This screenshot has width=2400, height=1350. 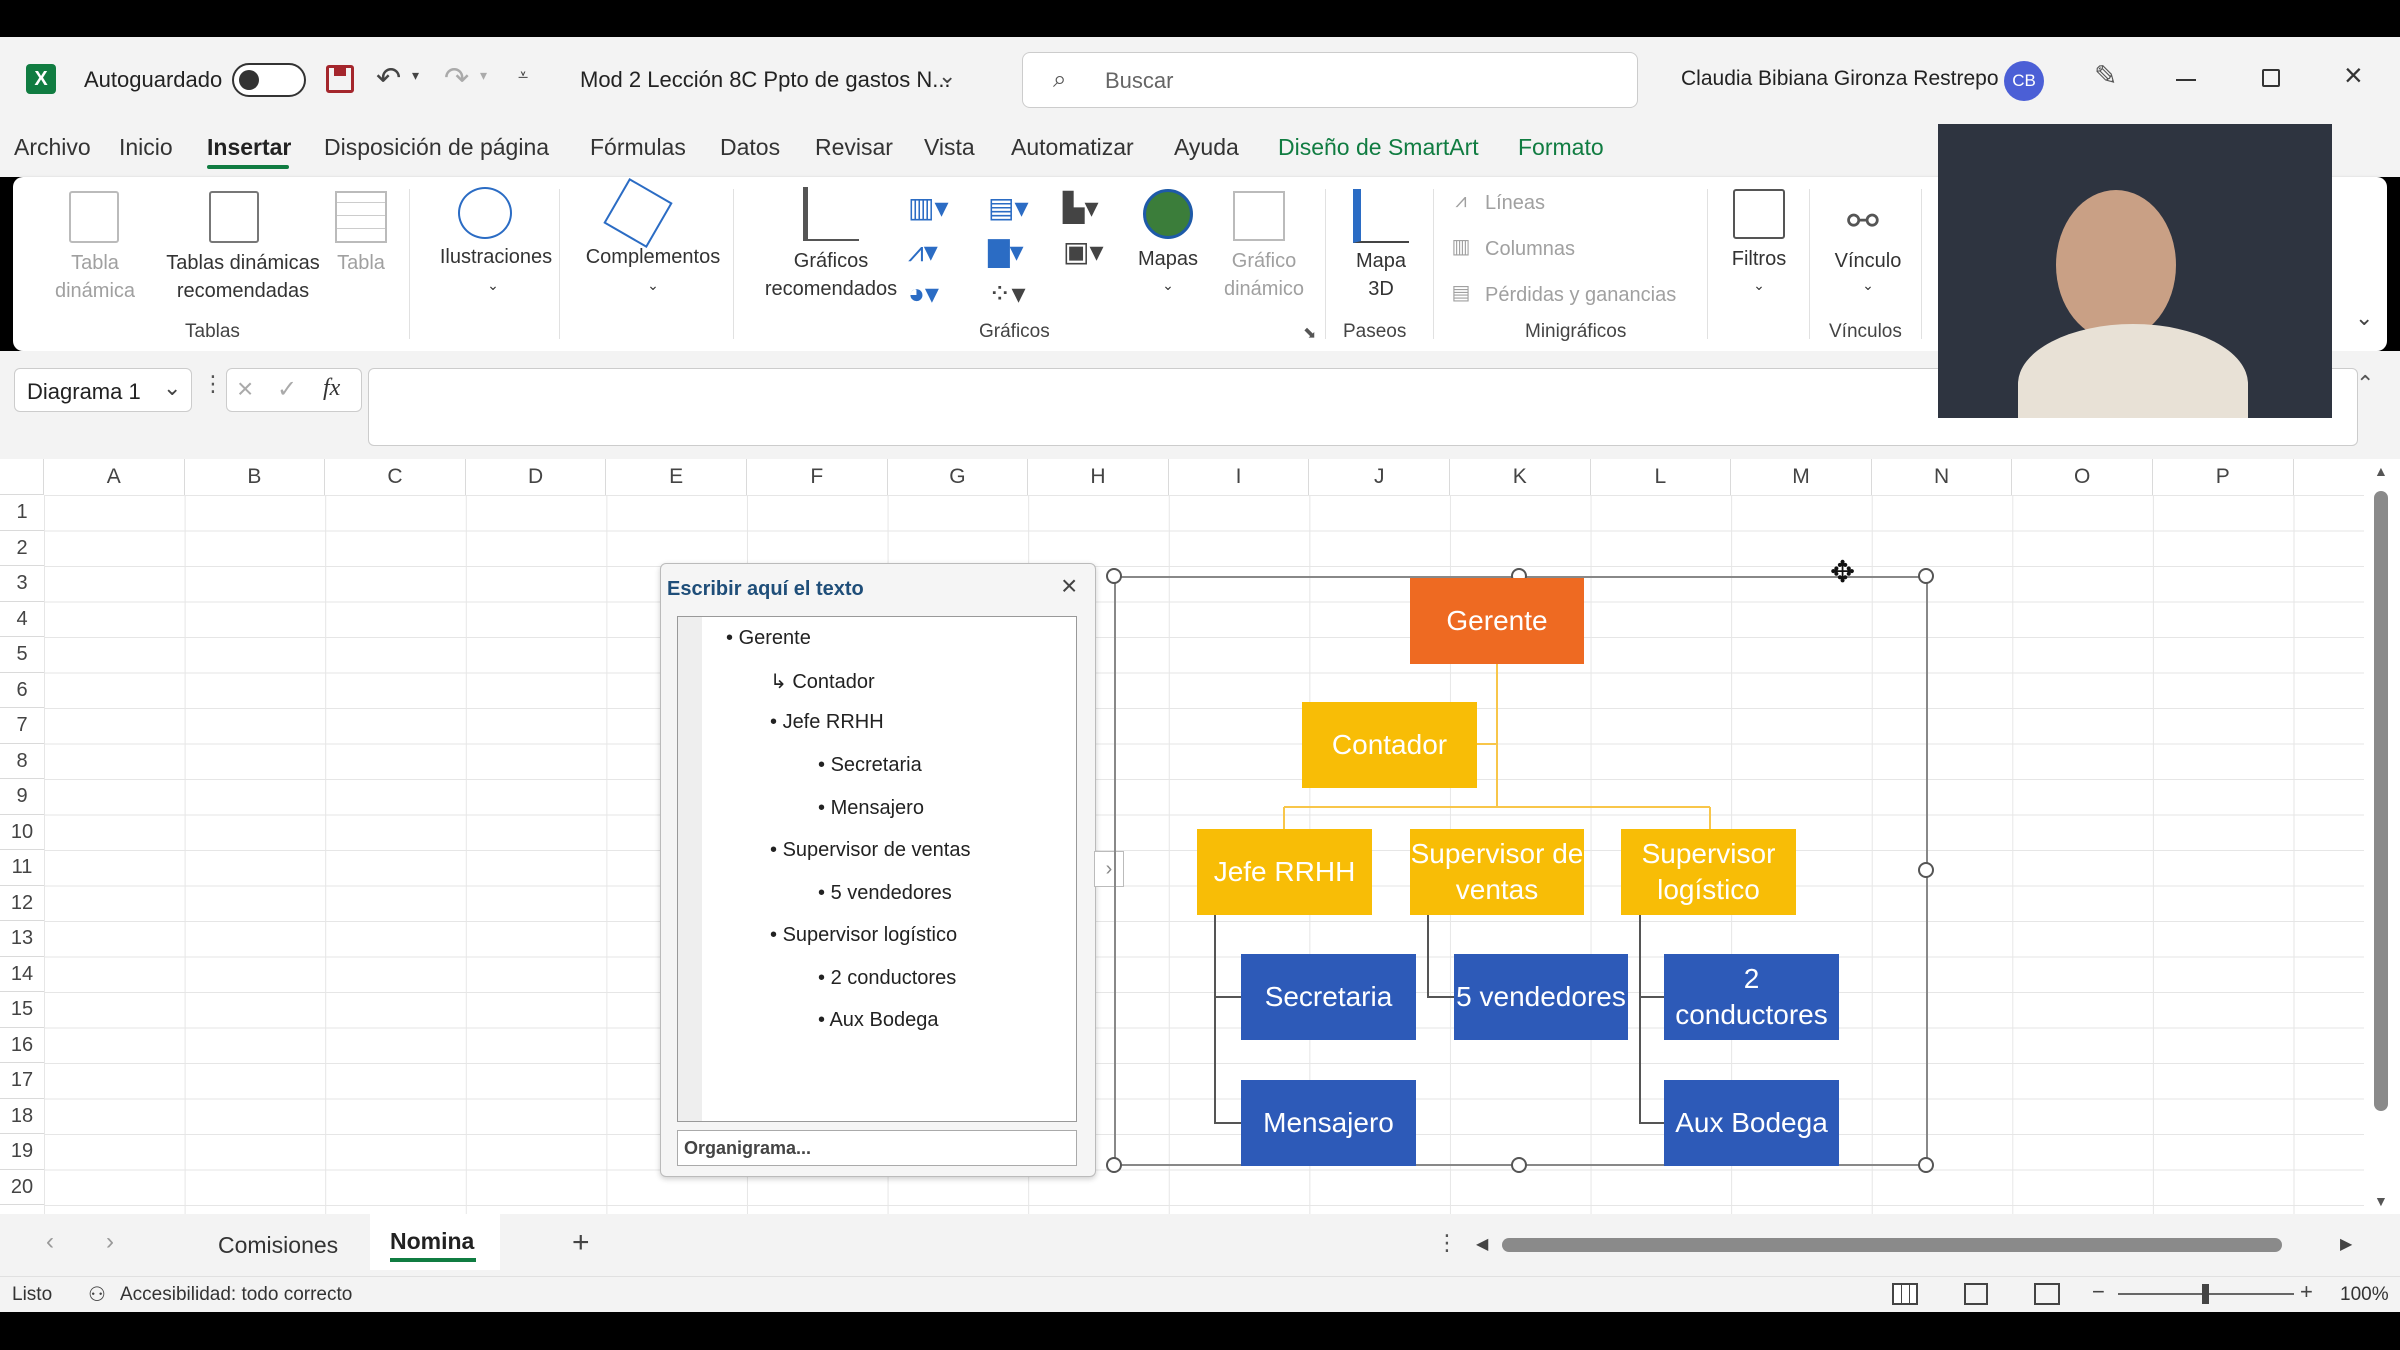 What do you see at coordinates (1378, 147) in the screenshot?
I see `menu-diseno-smartart: Diseño de SmartArt` at bounding box center [1378, 147].